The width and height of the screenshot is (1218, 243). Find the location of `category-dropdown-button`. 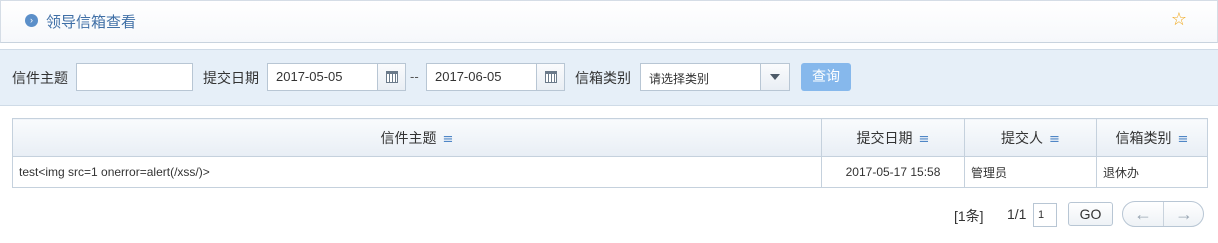

category-dropdown-button is located at coordinates (774, 77).